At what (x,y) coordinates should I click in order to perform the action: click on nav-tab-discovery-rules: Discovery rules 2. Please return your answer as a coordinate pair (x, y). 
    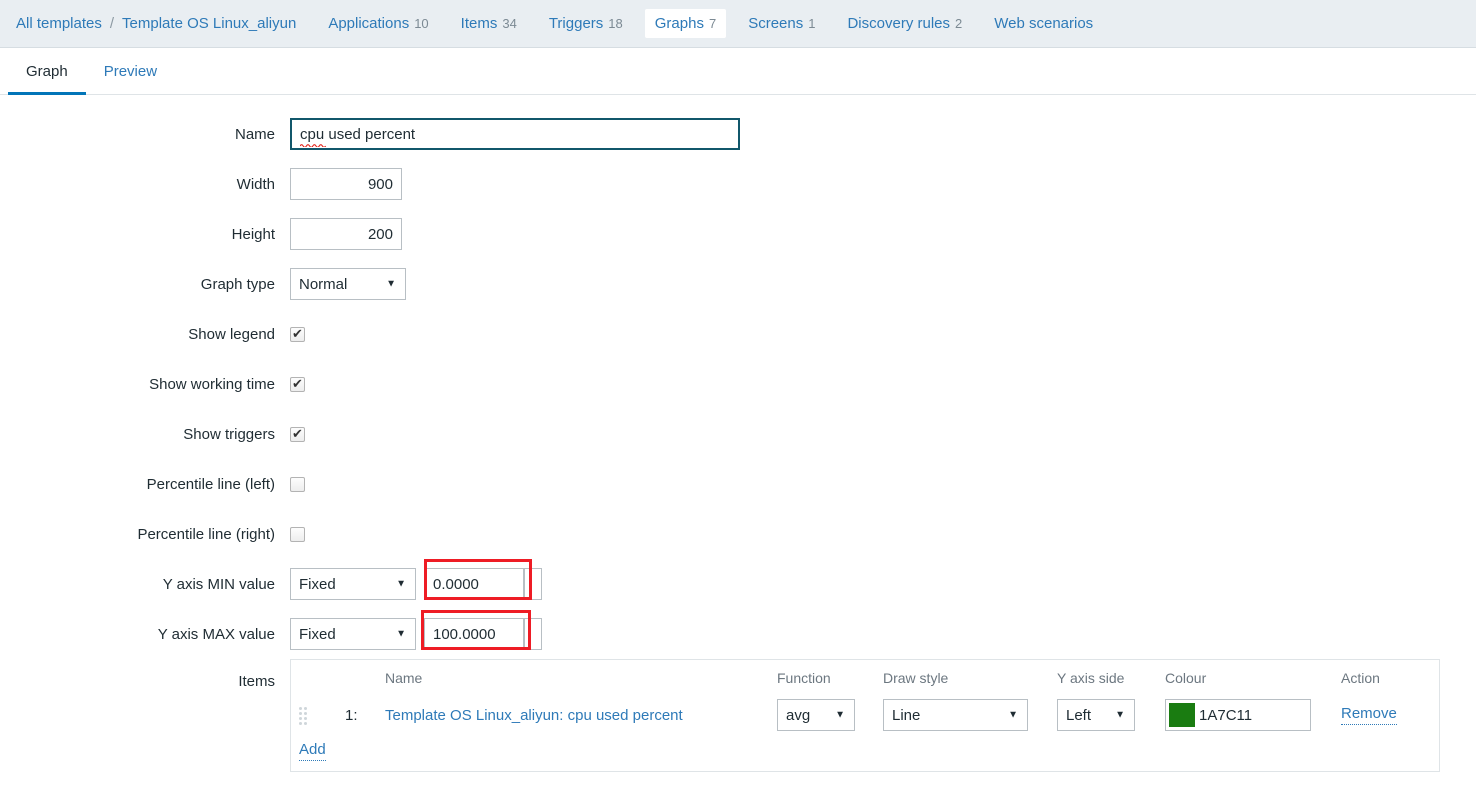
    Looking at the image, I should click on (904, 23).